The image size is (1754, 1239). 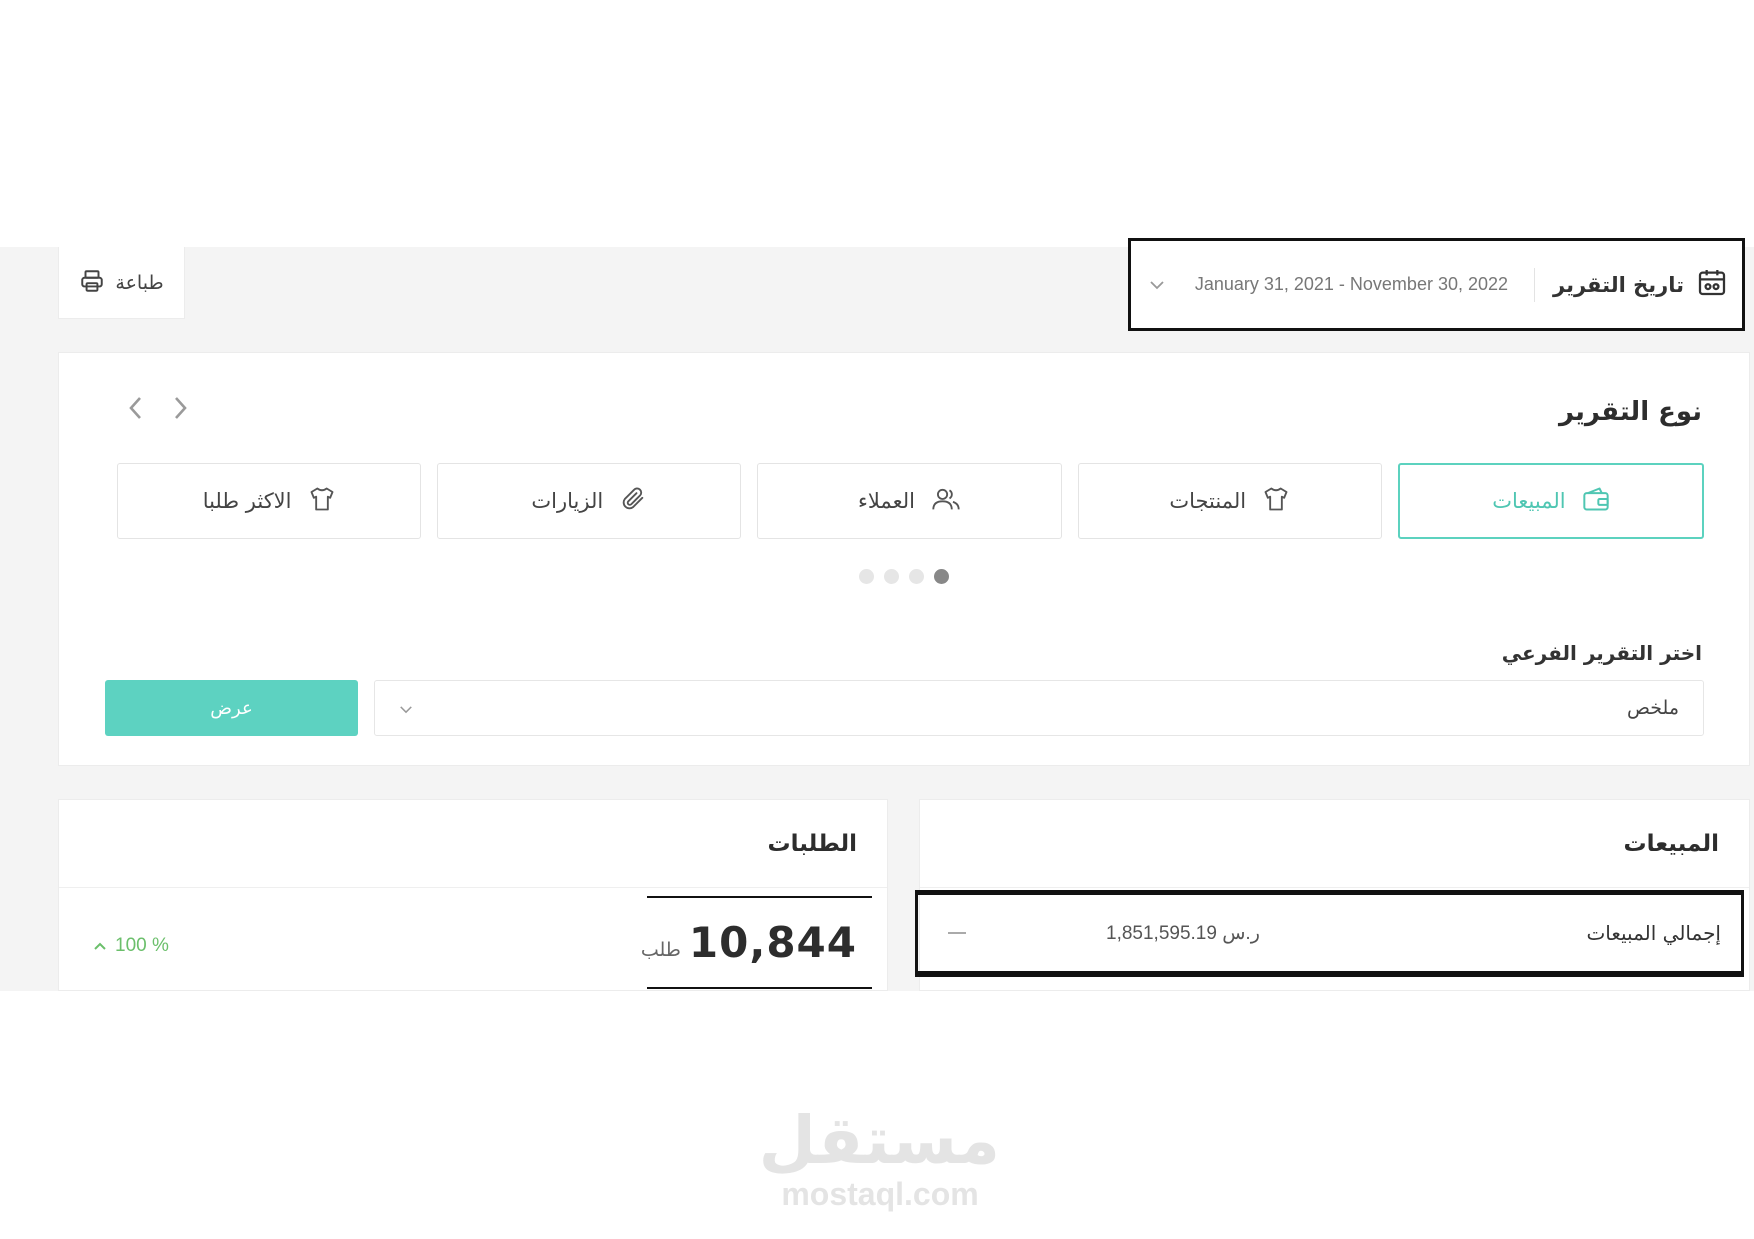 What do you see at coordinates (473, 844) in the screenshot?
I see `orders-card-header: الطلبات` at bounding box center [473, 844].